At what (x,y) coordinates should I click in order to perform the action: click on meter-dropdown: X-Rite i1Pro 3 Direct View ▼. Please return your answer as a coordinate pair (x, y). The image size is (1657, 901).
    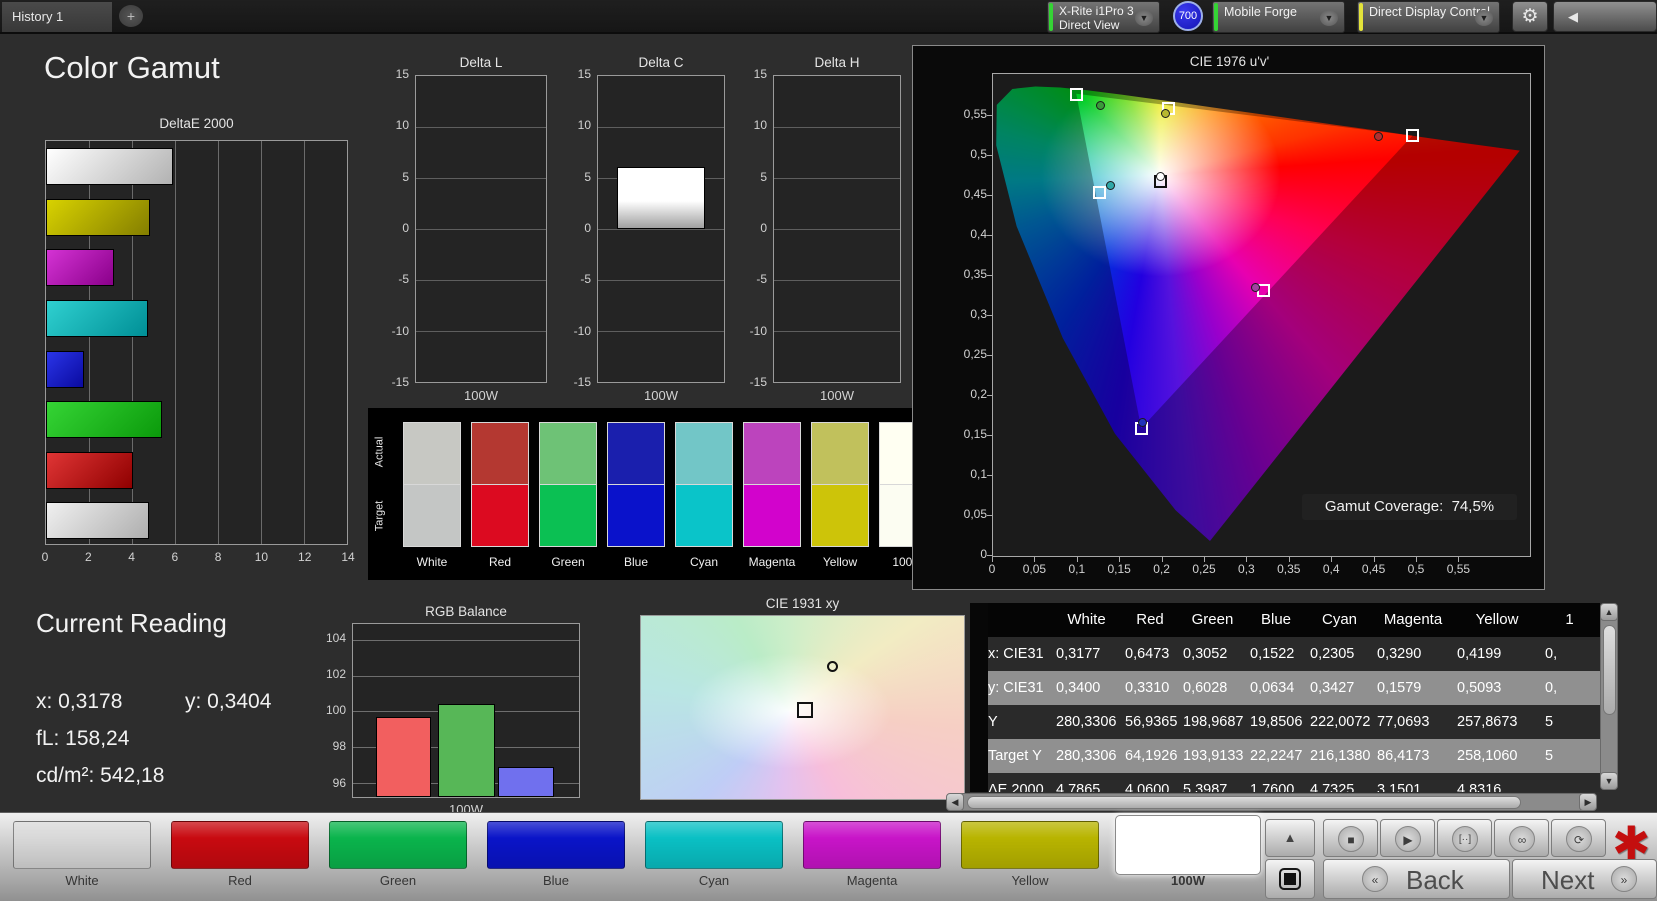
    Looking at the image, I should click on (1103, 17).